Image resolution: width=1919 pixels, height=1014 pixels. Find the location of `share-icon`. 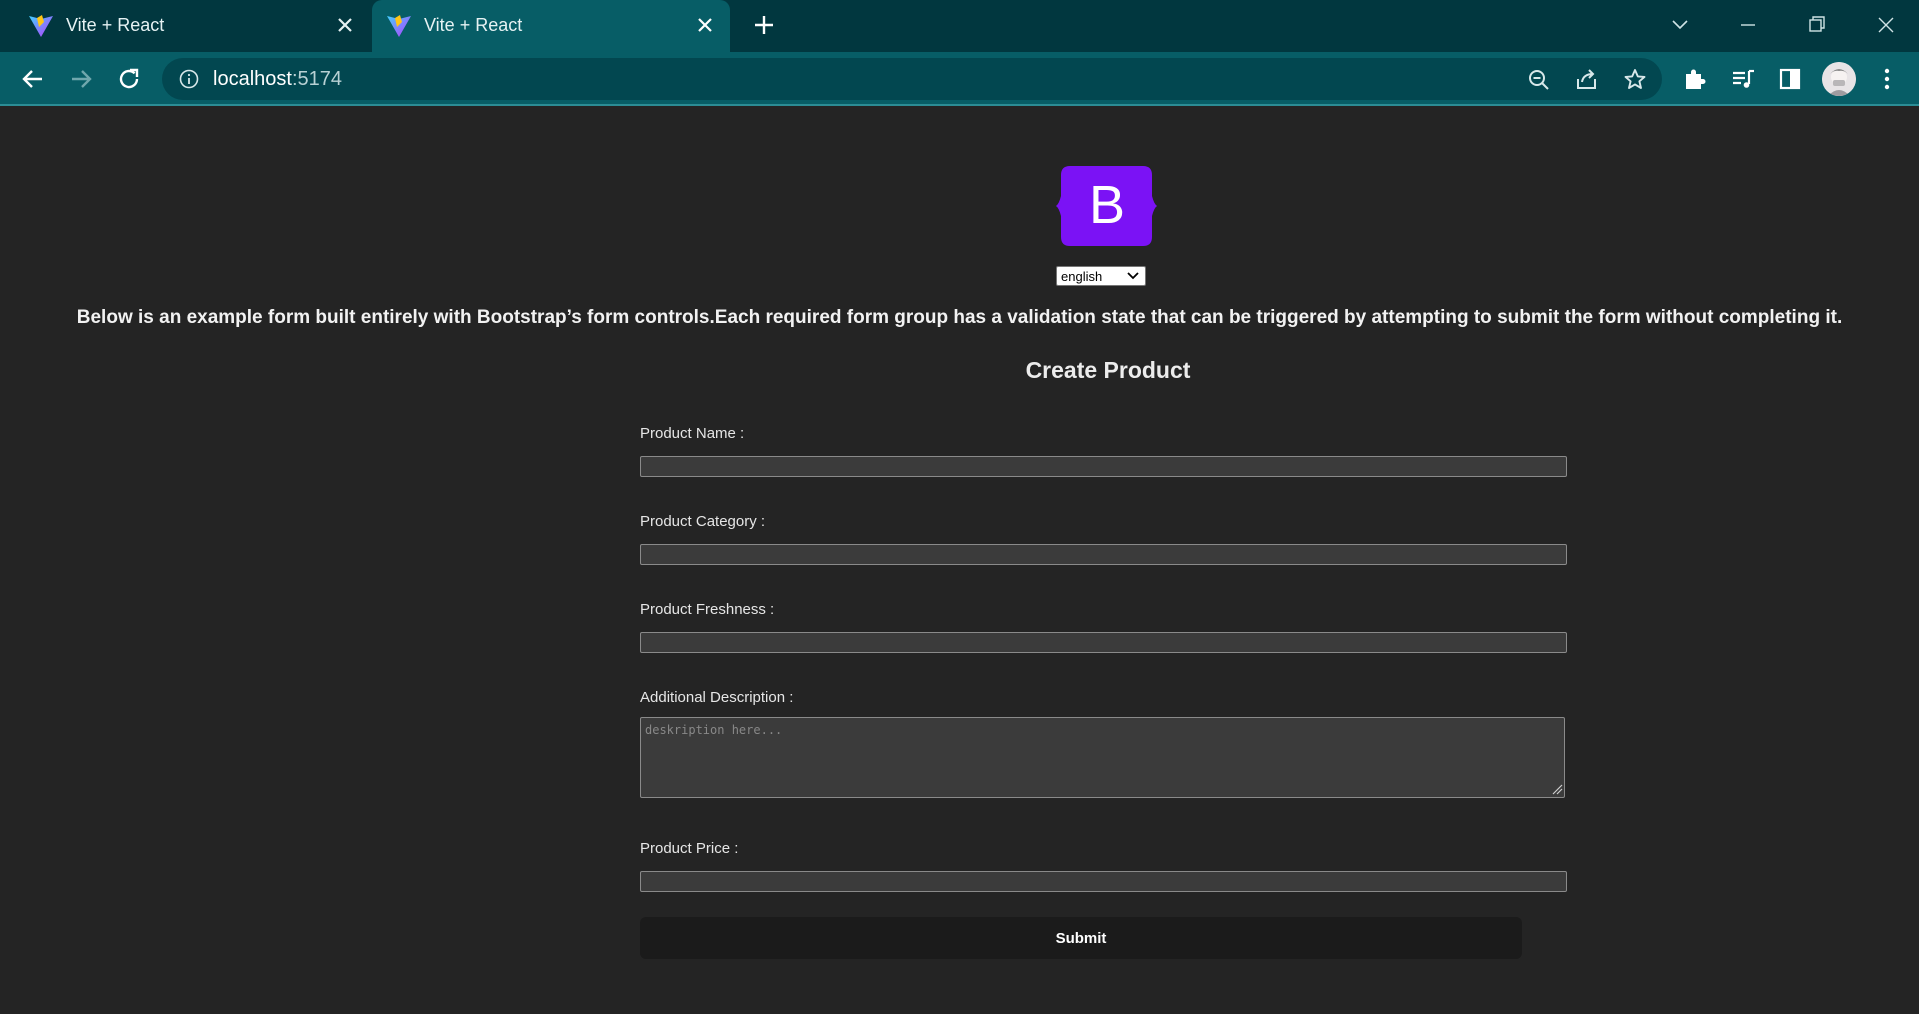

share-icon is located at coordinates (1587, 80).